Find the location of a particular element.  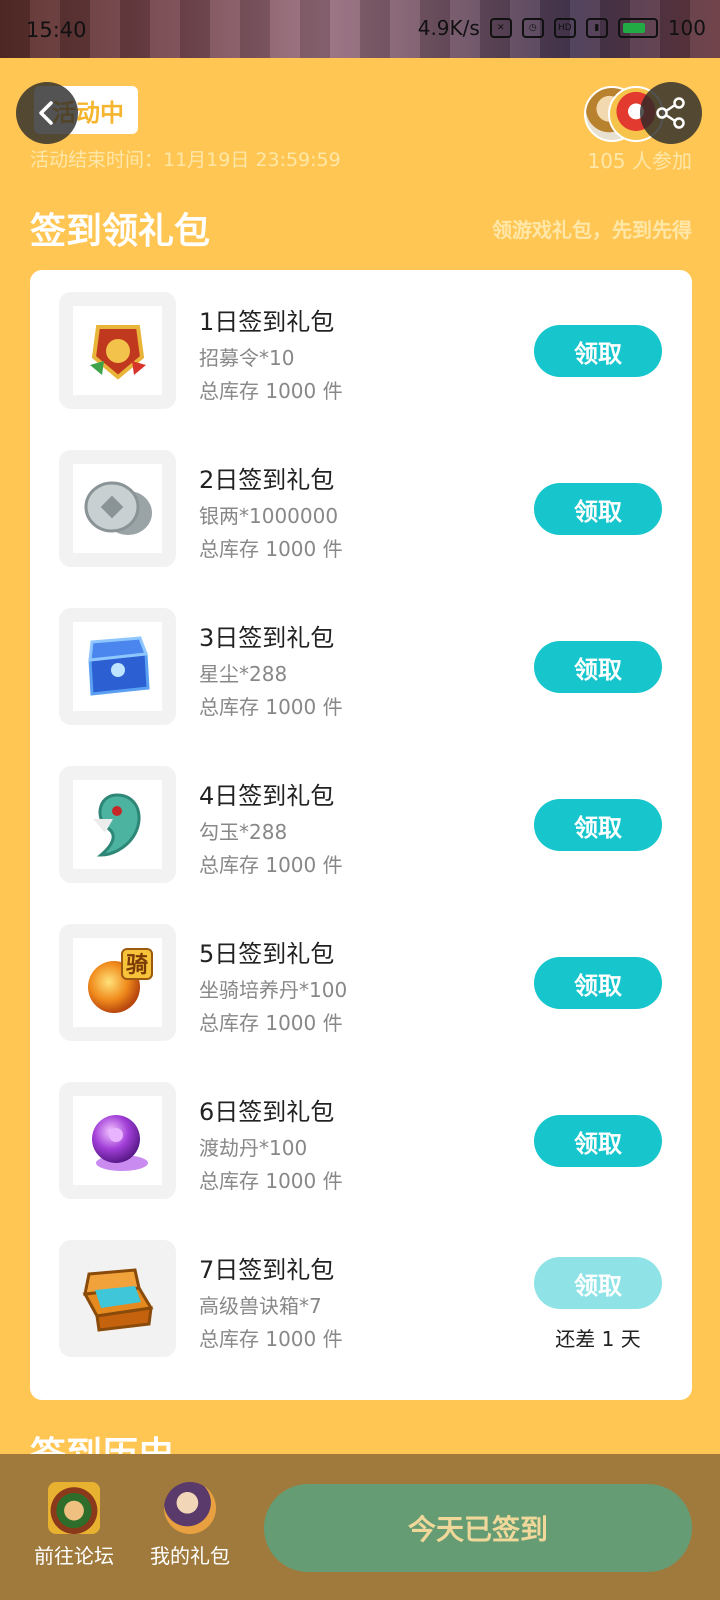

net-speed: 4.9K/s is located at coordinates (448, 28).